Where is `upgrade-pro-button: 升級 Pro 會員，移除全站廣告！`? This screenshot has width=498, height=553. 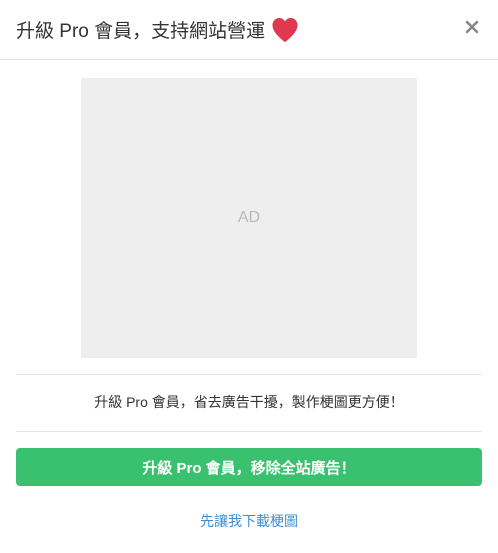
upgrade-pro-button: 升級 Pro 會員，移除全站廣告！ is located at coordinates (249, 467).